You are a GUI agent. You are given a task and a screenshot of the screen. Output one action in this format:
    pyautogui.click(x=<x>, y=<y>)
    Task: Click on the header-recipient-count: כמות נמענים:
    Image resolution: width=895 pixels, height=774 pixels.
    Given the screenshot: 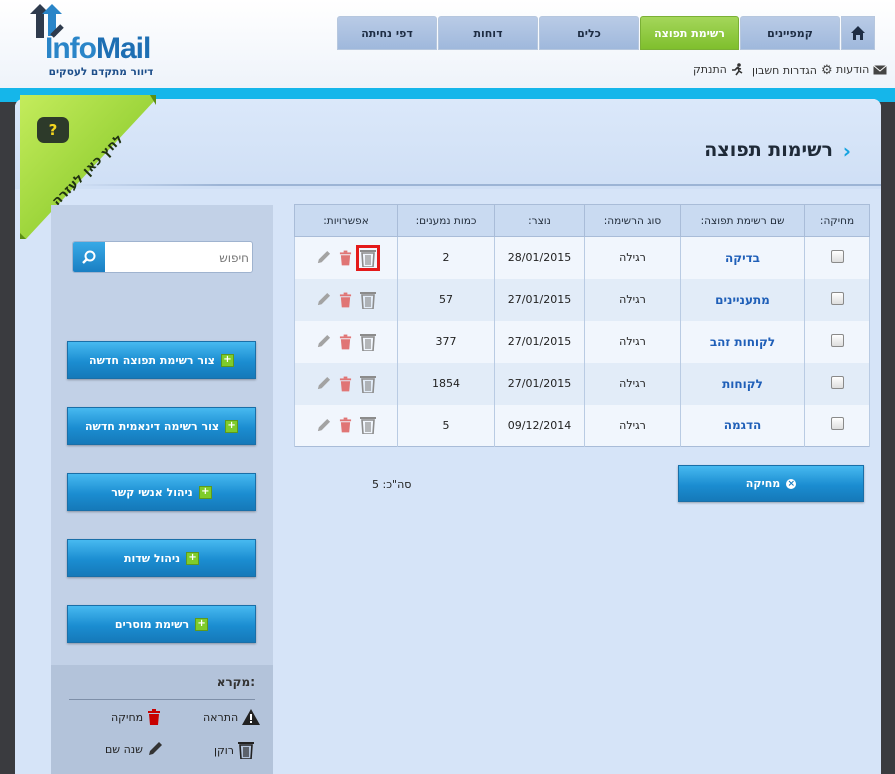 What is the action you would take?
    pyautogui.click(x=446, y=220)
    